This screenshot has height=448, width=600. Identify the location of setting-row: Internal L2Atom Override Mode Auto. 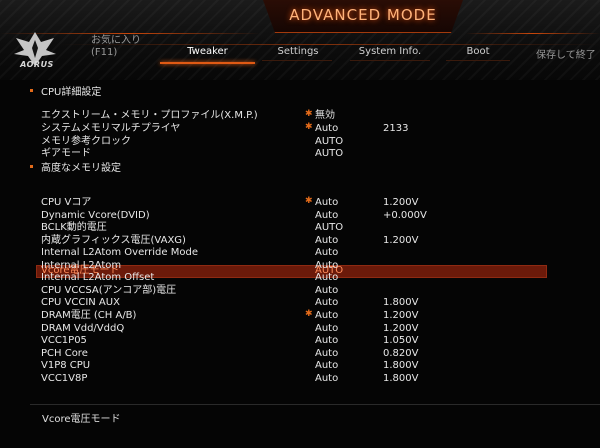
(300, 253).